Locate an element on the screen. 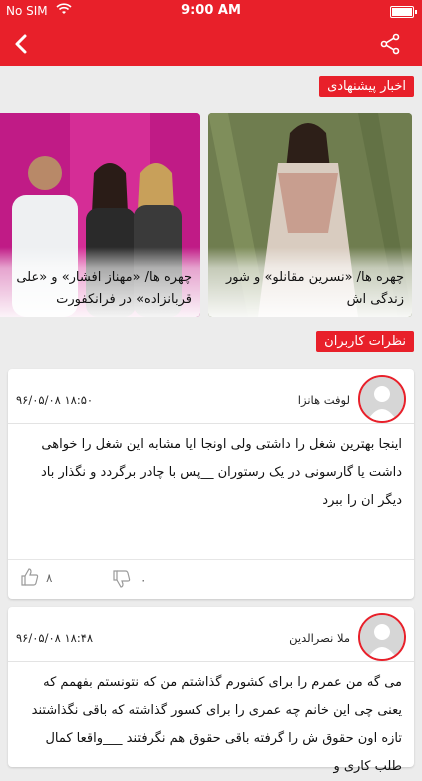 This screenshot has height=781, width=422. thumbs-down-icon is located at coordinates (122, 579).